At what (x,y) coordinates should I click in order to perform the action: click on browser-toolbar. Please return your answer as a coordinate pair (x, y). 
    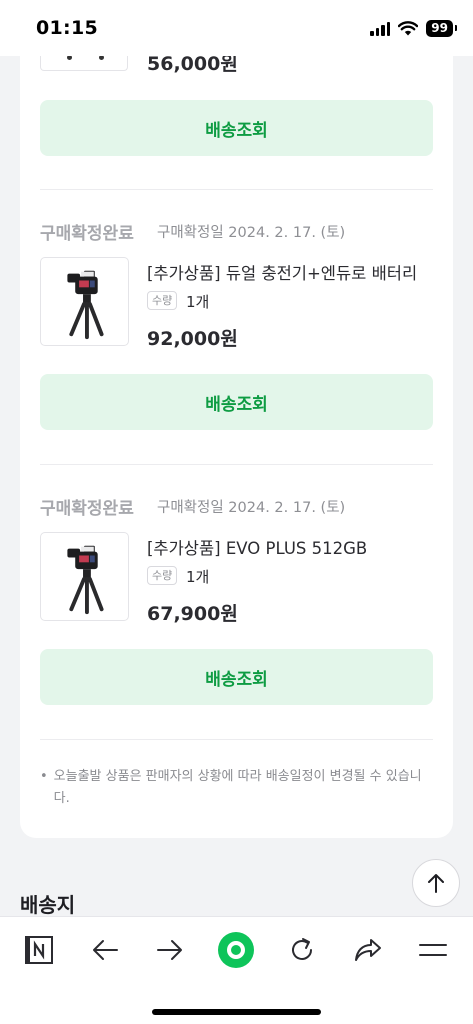
    Looking at the image, I should click on (236, 970).